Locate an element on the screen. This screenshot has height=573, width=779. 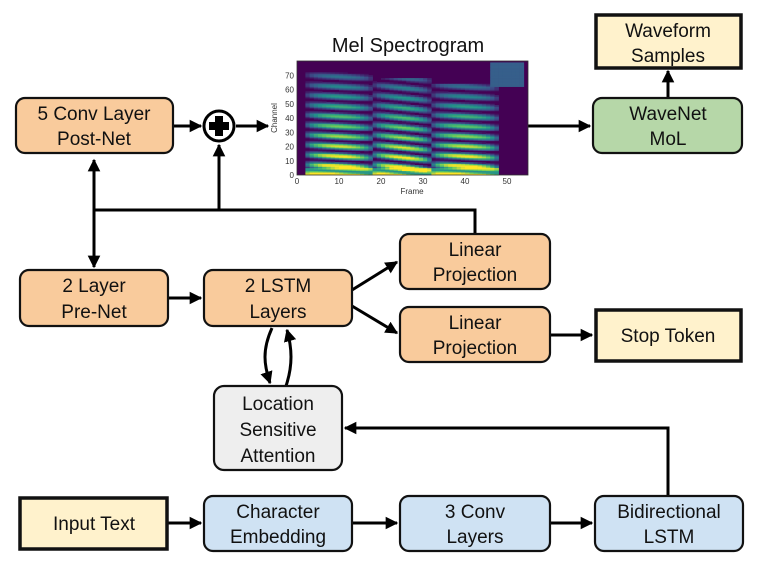
prenet-block: 2 Layer Pre-Net is located at coordinates (94, 298).